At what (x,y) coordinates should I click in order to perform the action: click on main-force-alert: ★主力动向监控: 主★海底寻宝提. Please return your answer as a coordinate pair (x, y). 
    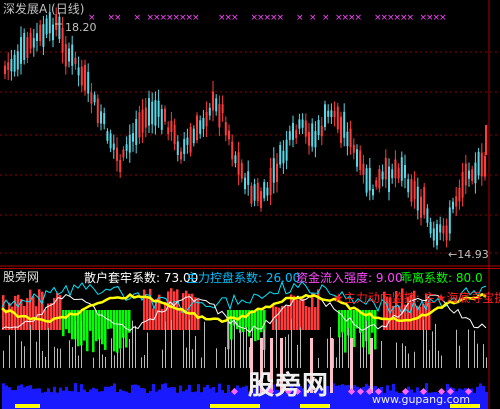
    Looking at the image, I should click on (416, 298).